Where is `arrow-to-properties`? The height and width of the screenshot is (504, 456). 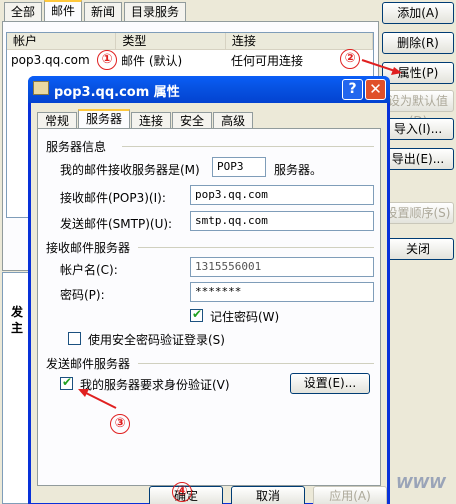 arrow-to-properties is located at coordinates (380, 66).